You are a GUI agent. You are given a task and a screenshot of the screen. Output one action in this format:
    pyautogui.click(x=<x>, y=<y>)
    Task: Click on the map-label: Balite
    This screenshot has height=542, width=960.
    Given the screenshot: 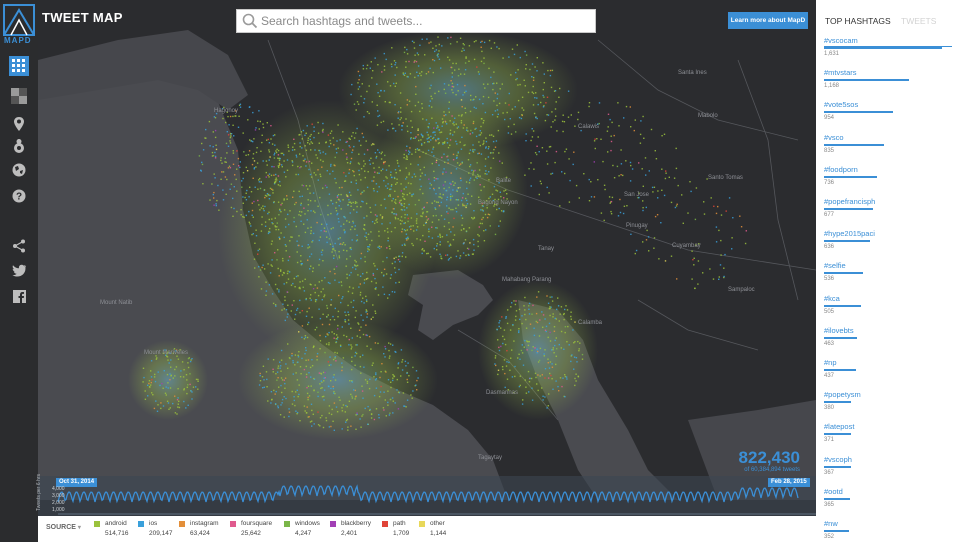 What is the action you would take?
    pyautogui.click(x=504, y=181)
    